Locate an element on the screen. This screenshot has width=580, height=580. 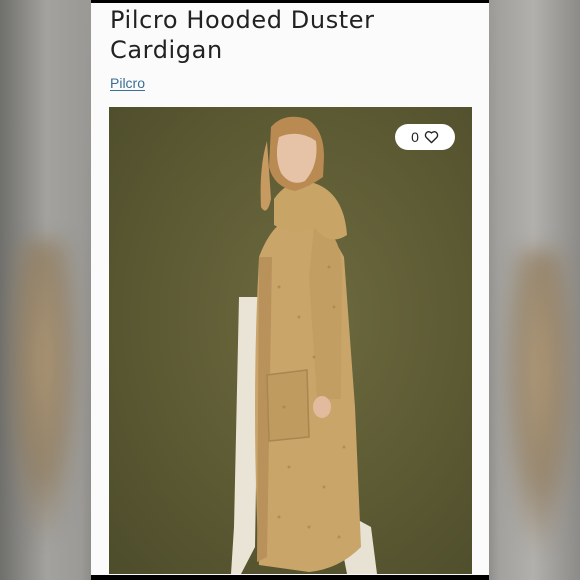
heart-icon is located at coordinates (431, 137).